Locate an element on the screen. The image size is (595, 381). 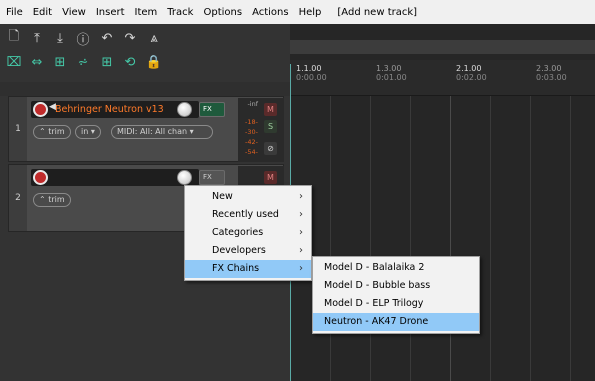
ruler-tick: 2.3.00 0:03.00 is located at coordinates (551, 73).